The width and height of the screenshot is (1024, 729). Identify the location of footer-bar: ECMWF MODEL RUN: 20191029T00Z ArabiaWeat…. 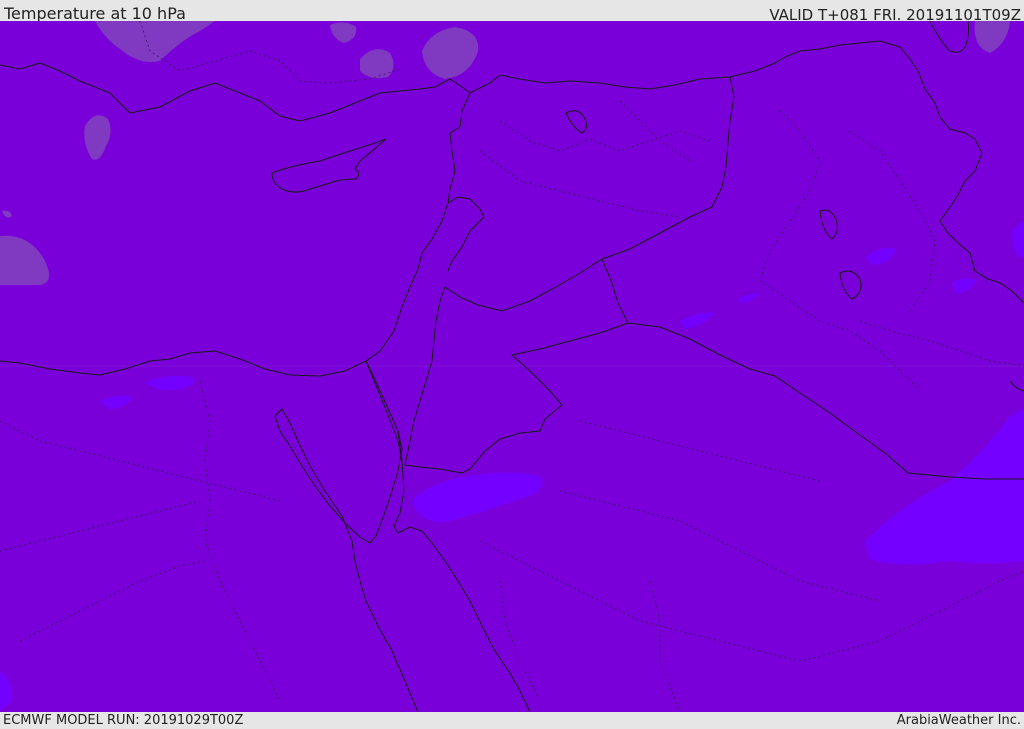
(512, 720).